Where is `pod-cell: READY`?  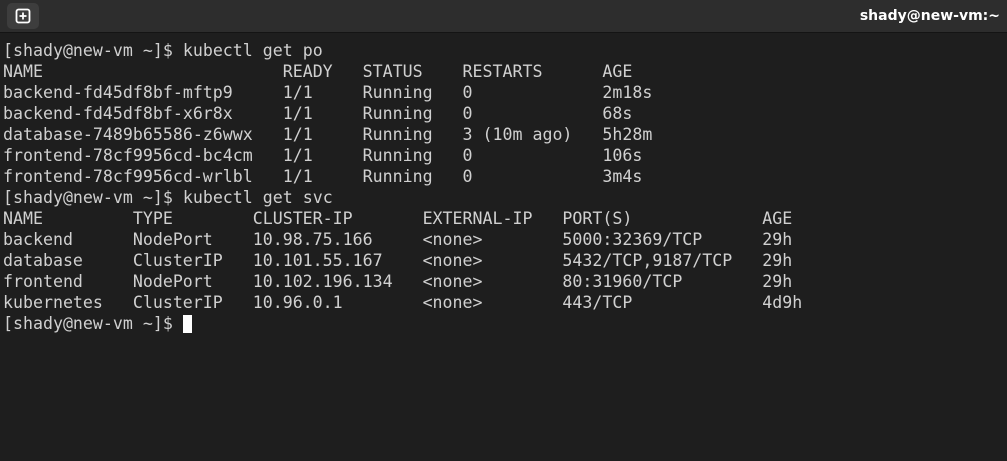 pod-cell: READY is located at coordinates (307, 71).